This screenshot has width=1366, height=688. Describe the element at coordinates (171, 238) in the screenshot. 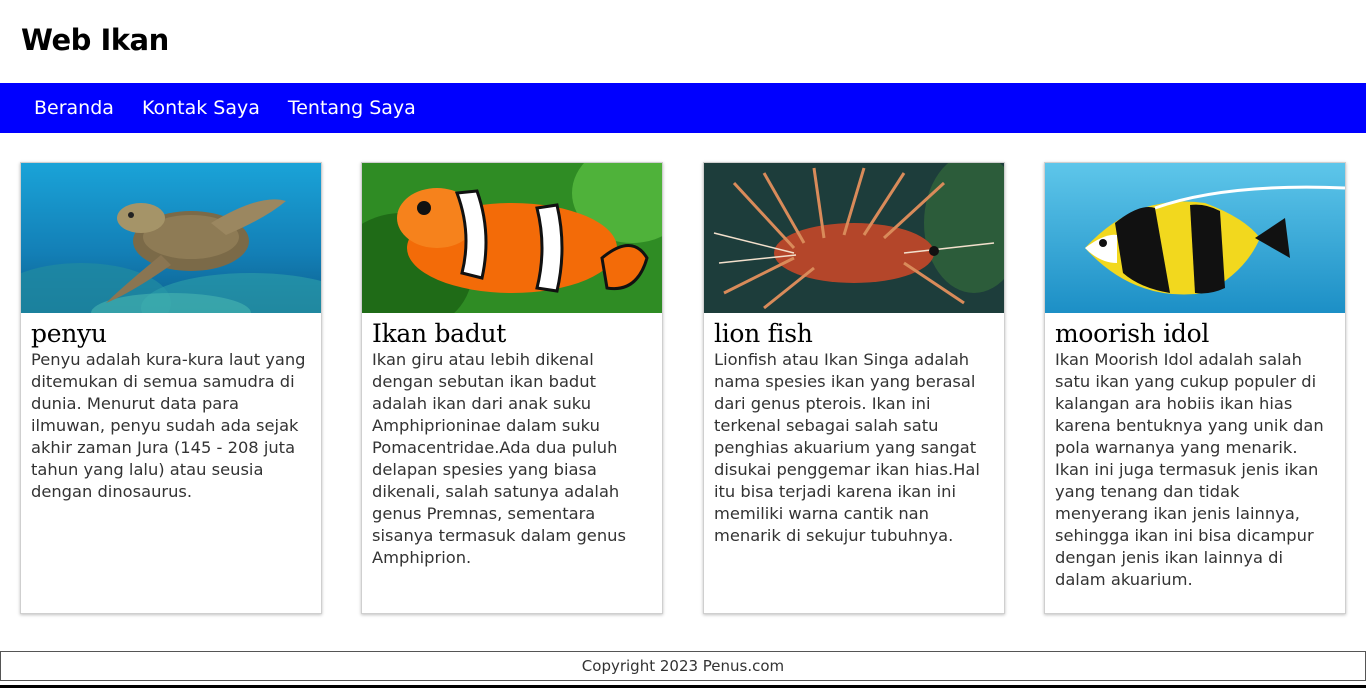

I see `sea-turtle-image` at that location.